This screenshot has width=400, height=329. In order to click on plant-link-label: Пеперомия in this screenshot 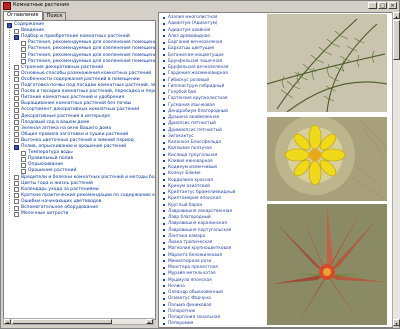, I will do `click(181, 324)`.